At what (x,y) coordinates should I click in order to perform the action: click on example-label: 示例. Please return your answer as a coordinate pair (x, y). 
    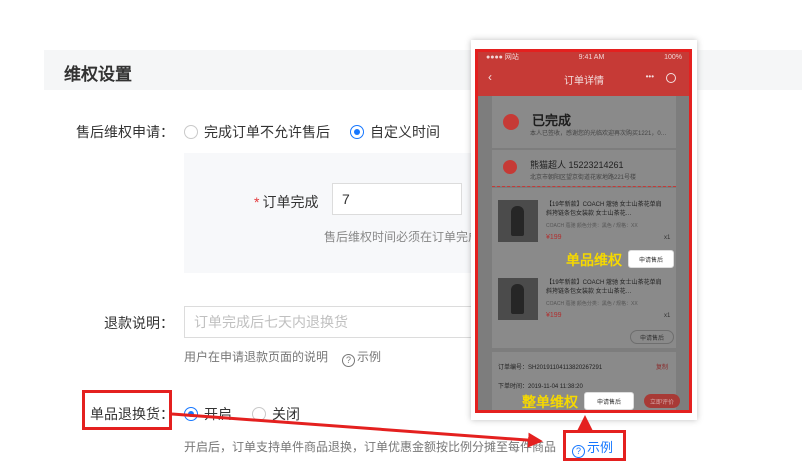
    Looking at the image, I should click on (369, 357).